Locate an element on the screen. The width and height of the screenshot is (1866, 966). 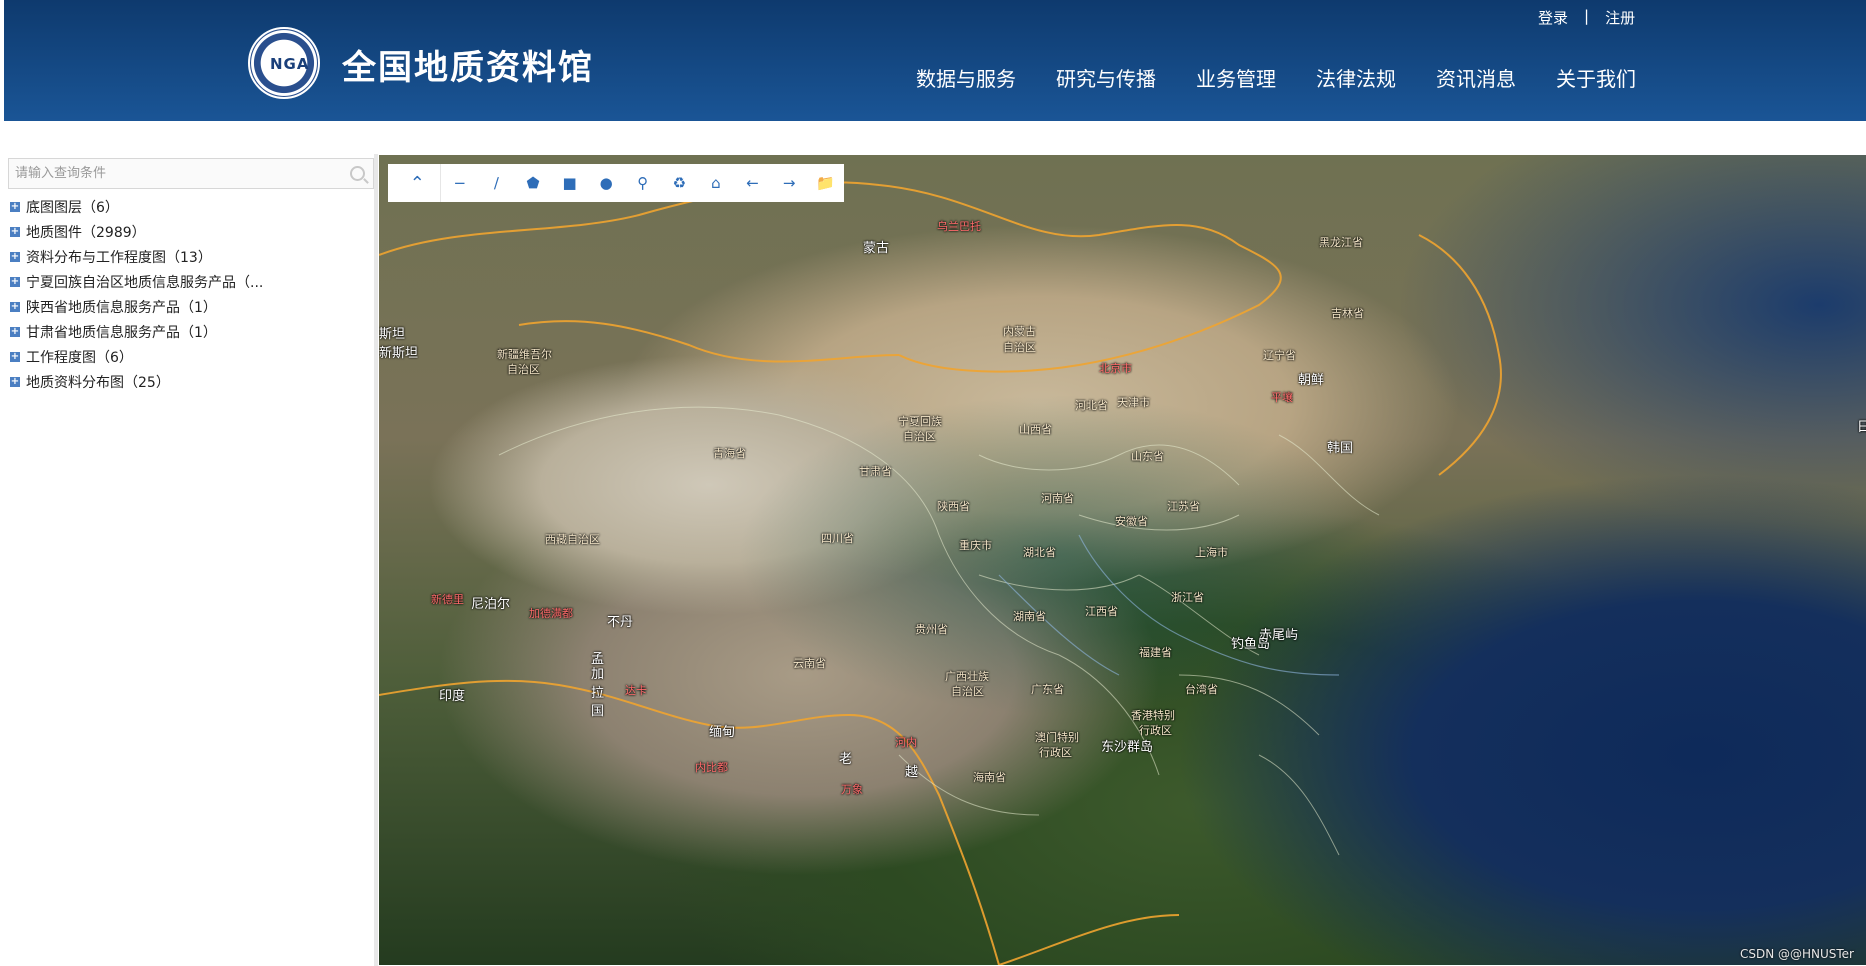
tree-item-label: 地质资料分布图（25） is located at coordinates (98, 382).